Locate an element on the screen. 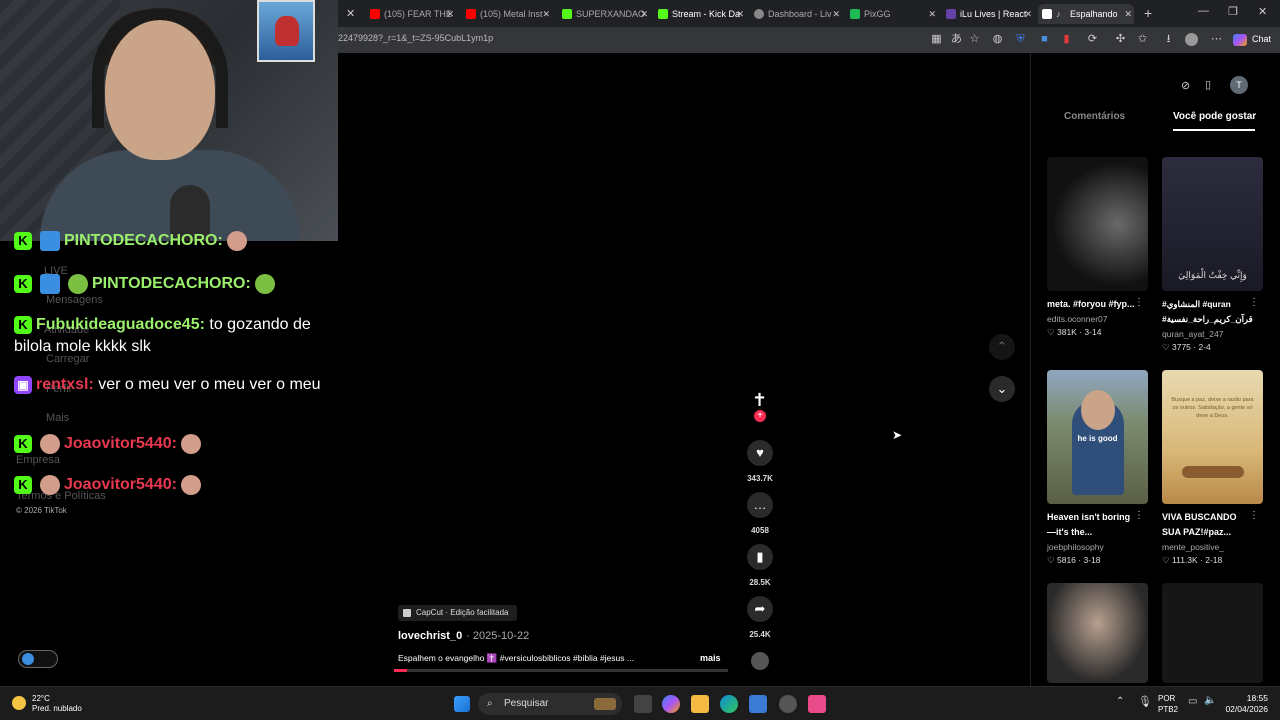 Image resolution: width=1280 pixels, height=720 pixels. minimize-icon: — is located at coordinates (1203, 11).